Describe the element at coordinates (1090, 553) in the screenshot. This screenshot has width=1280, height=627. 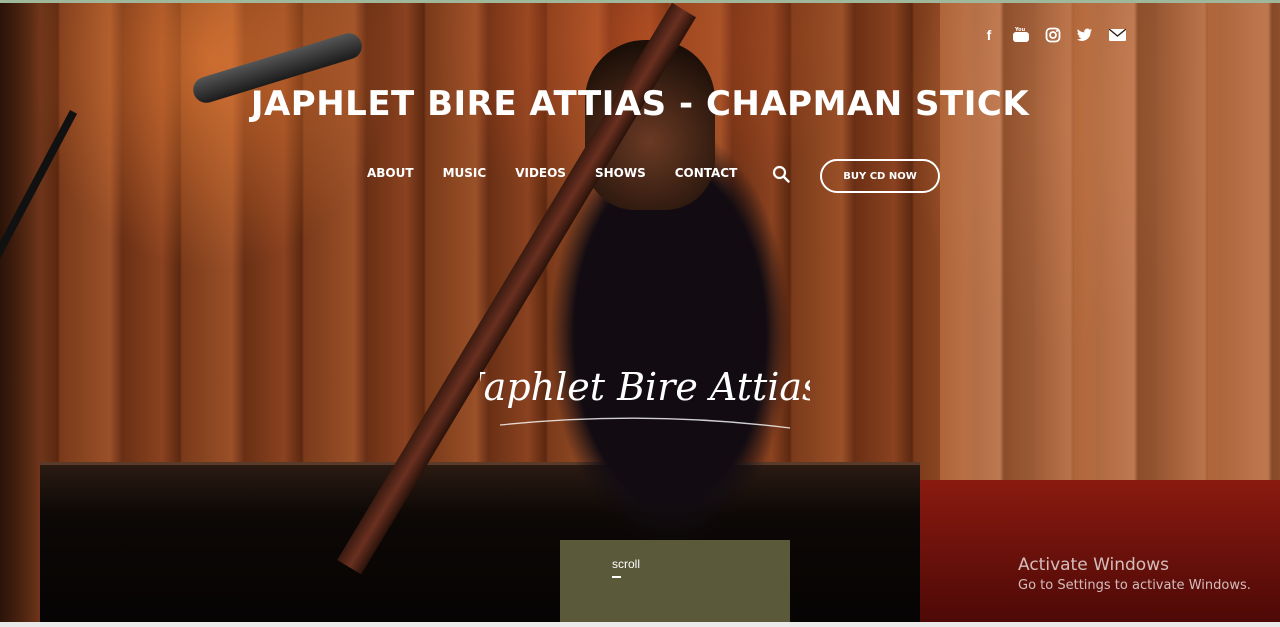
I see `red-sofa` at that location.